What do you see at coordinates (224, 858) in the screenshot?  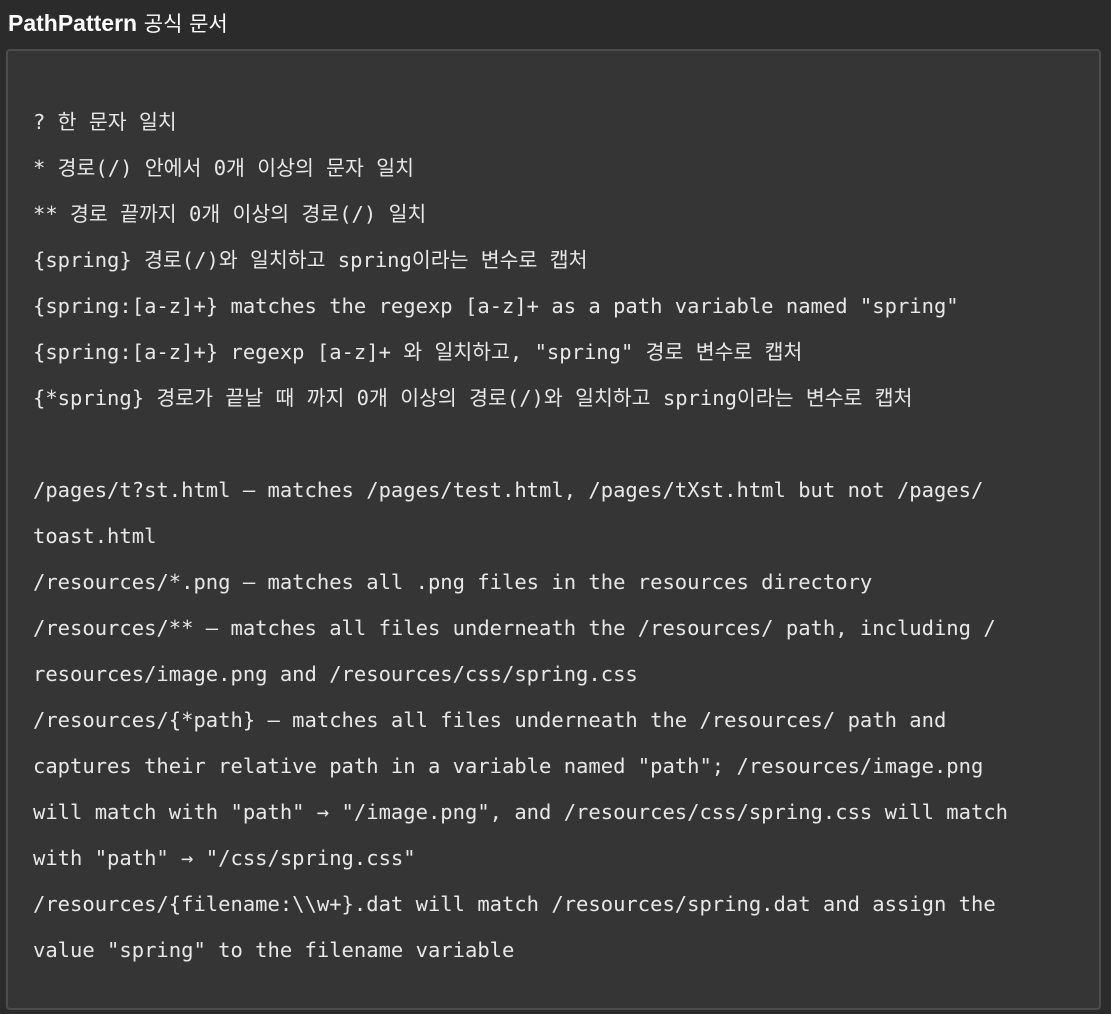 I see `code-line: with "path" → "/css/spring.css"` at bounding box center [224, 858].